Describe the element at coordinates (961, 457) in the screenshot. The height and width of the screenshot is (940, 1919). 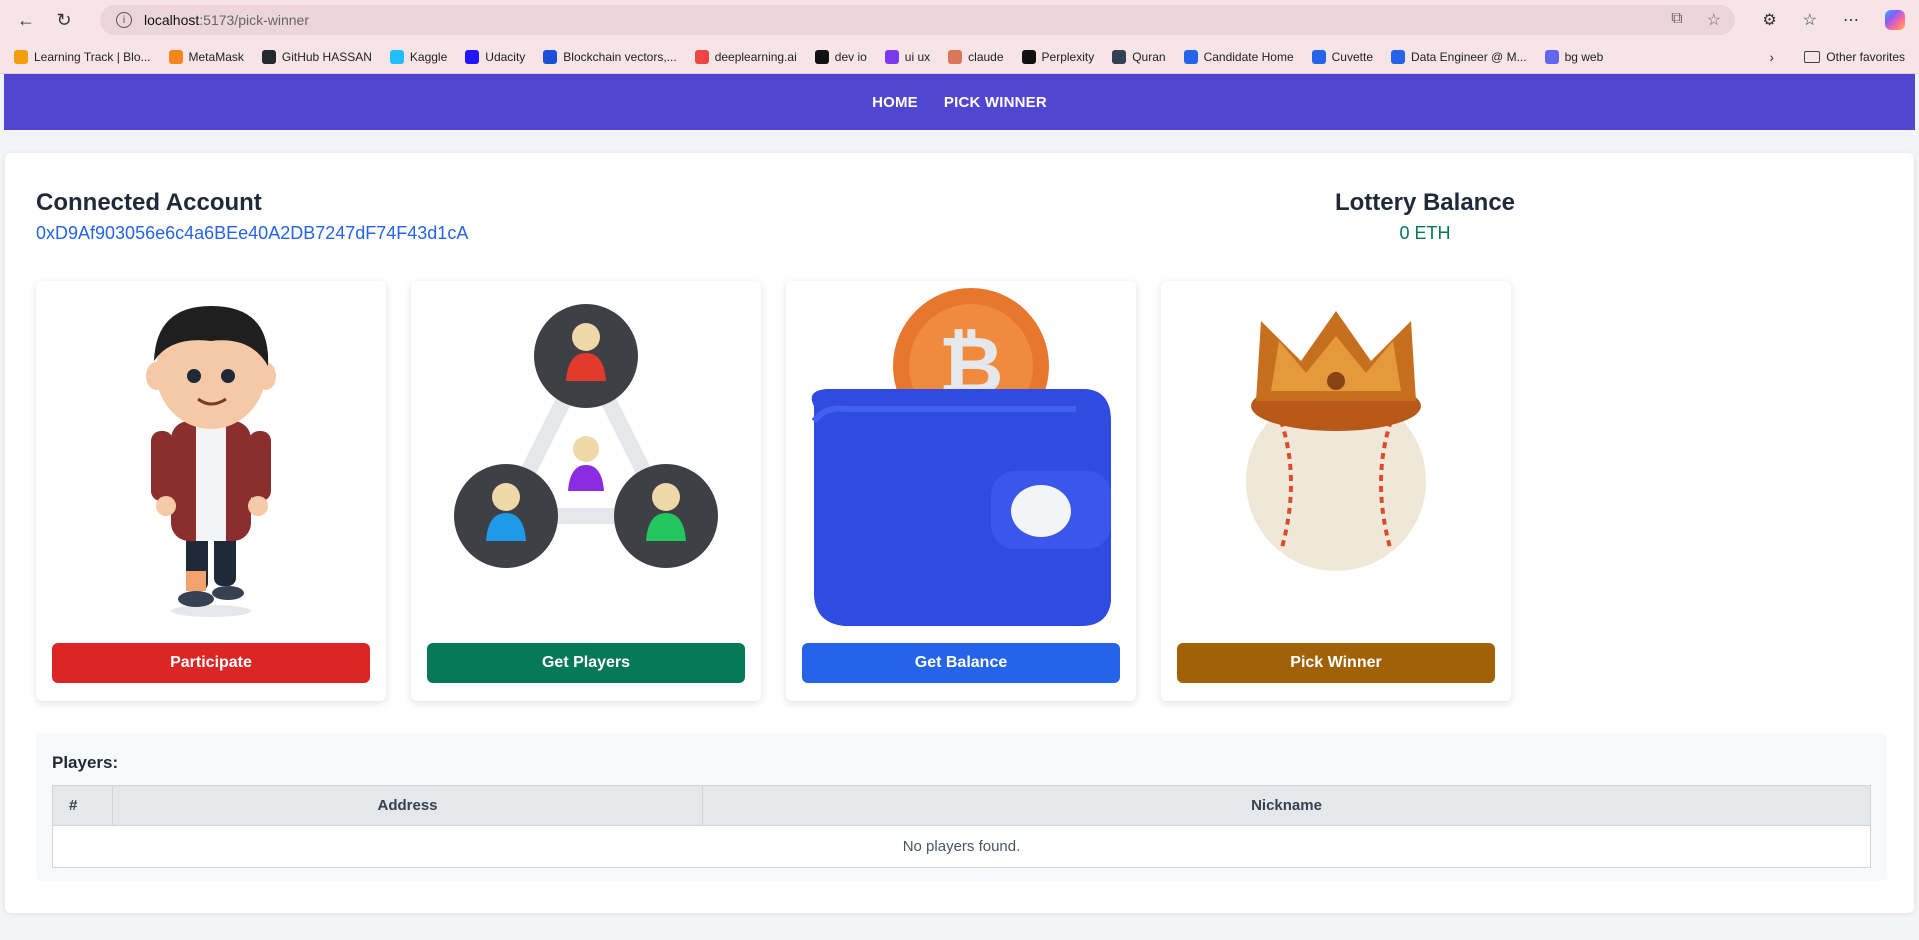
I see `bitcoin-wallet-icon: ₿` at that location.